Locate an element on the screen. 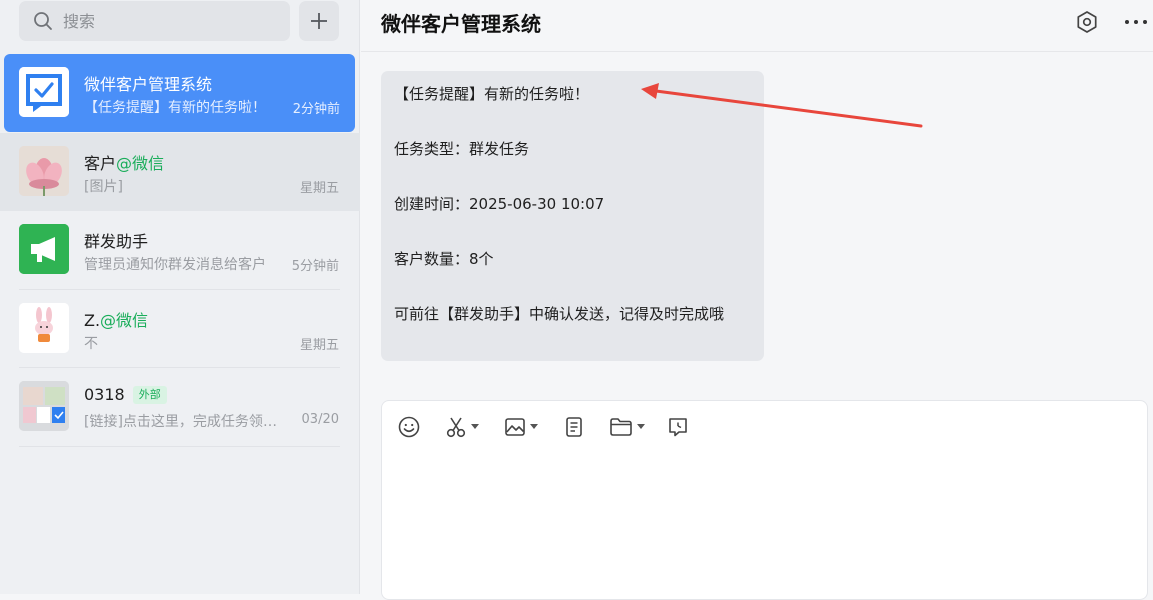 This screenshot has width=1153, height=600. conversation-name: 客户@微信 is located at coordinates (124, 162).